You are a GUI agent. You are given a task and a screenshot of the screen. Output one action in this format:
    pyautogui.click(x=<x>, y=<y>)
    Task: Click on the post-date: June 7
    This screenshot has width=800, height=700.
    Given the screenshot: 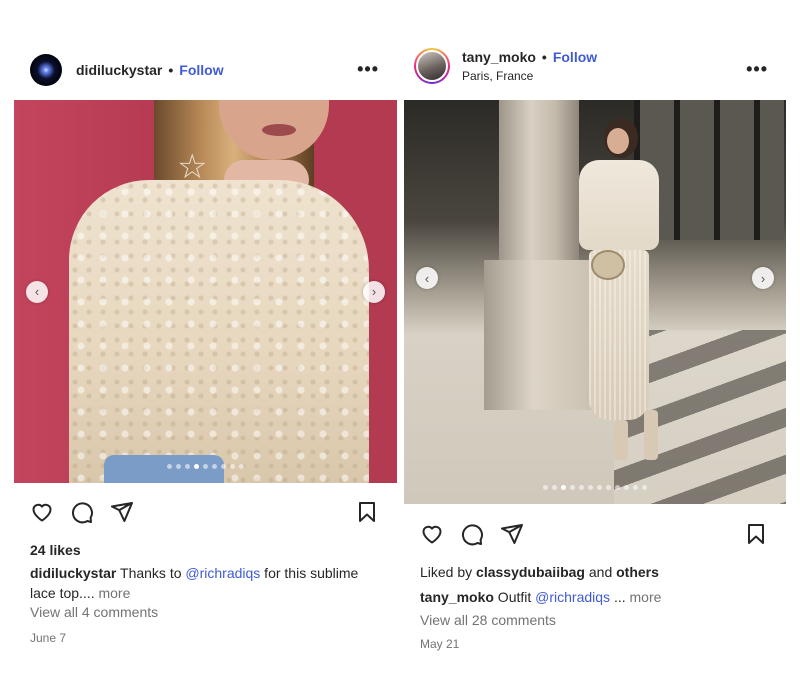 What is the action you would take?
    pyautogui.click(x=48, y=638)
    